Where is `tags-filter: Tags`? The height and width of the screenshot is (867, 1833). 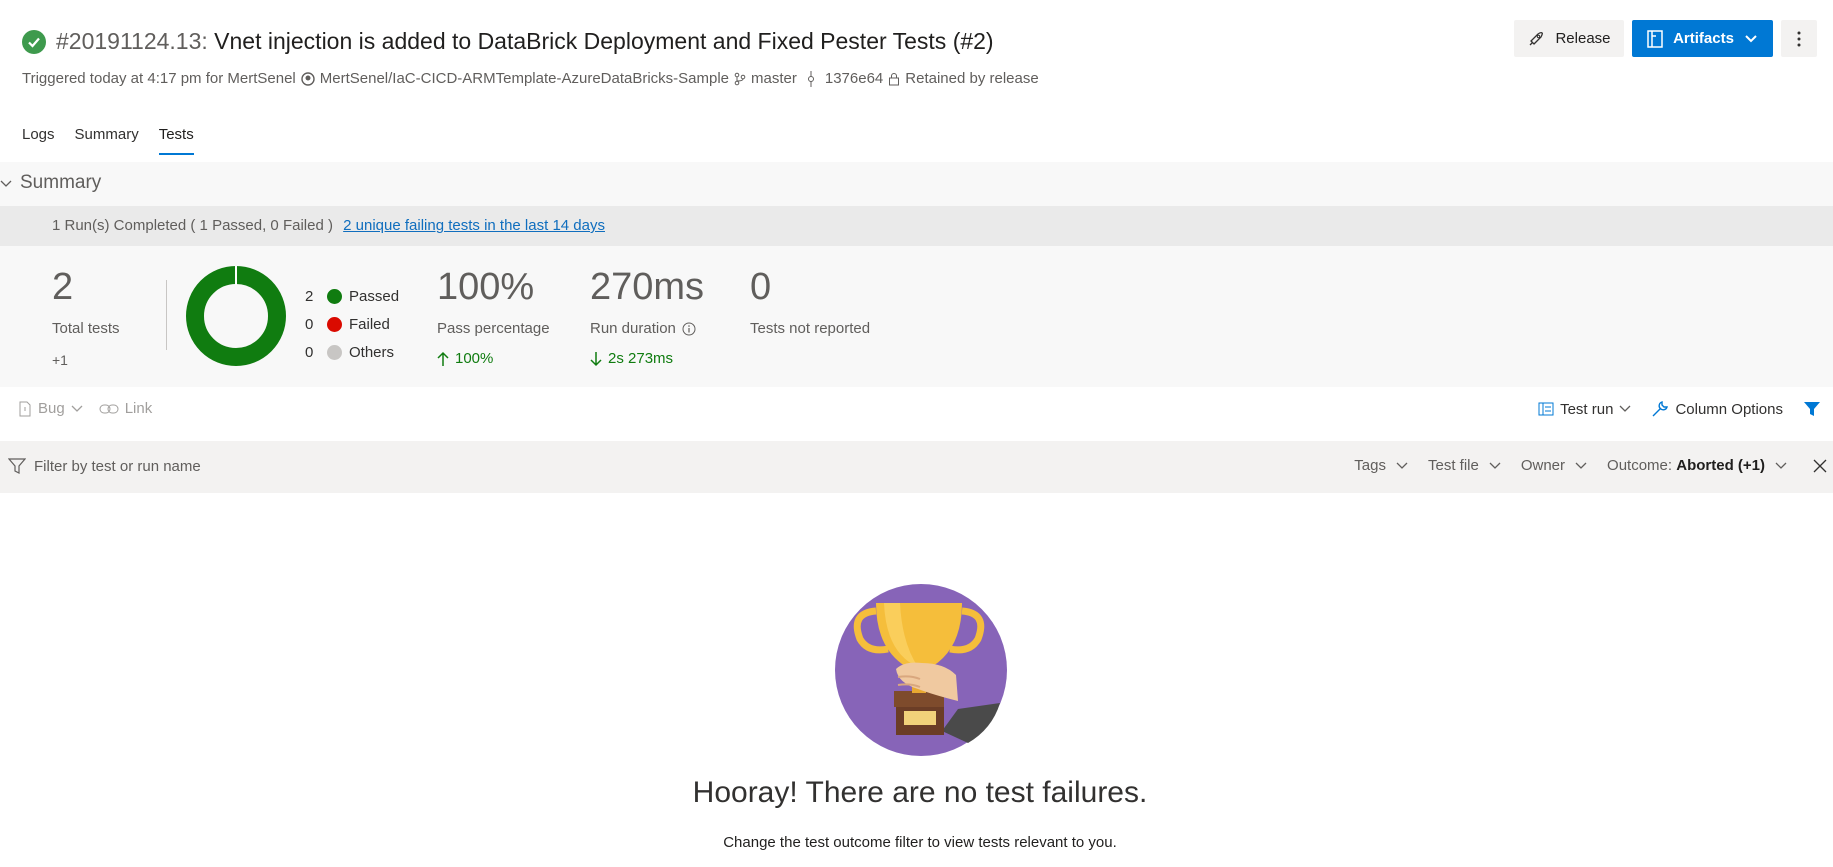 tags-filter: Tags is located at coordinates (1381, 465).